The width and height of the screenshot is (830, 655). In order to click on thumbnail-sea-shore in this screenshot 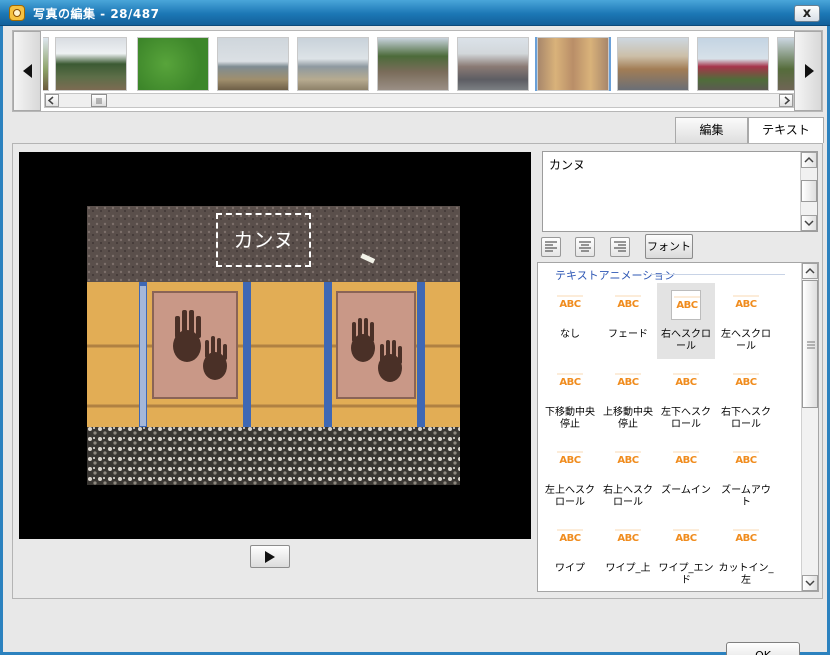, I will do `click(333, 64)`.